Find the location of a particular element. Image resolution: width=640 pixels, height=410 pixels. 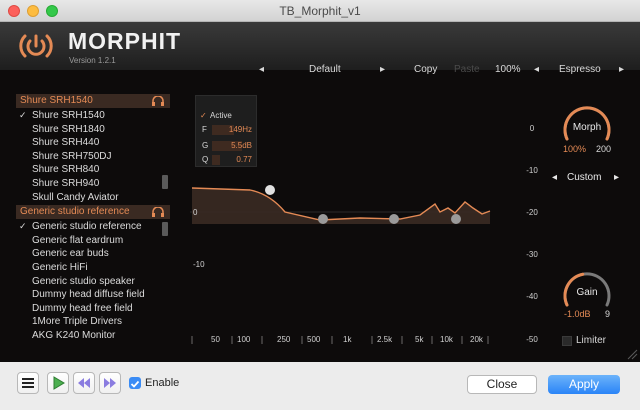

zoom-select: 100% is located at coordinates (508, 69).